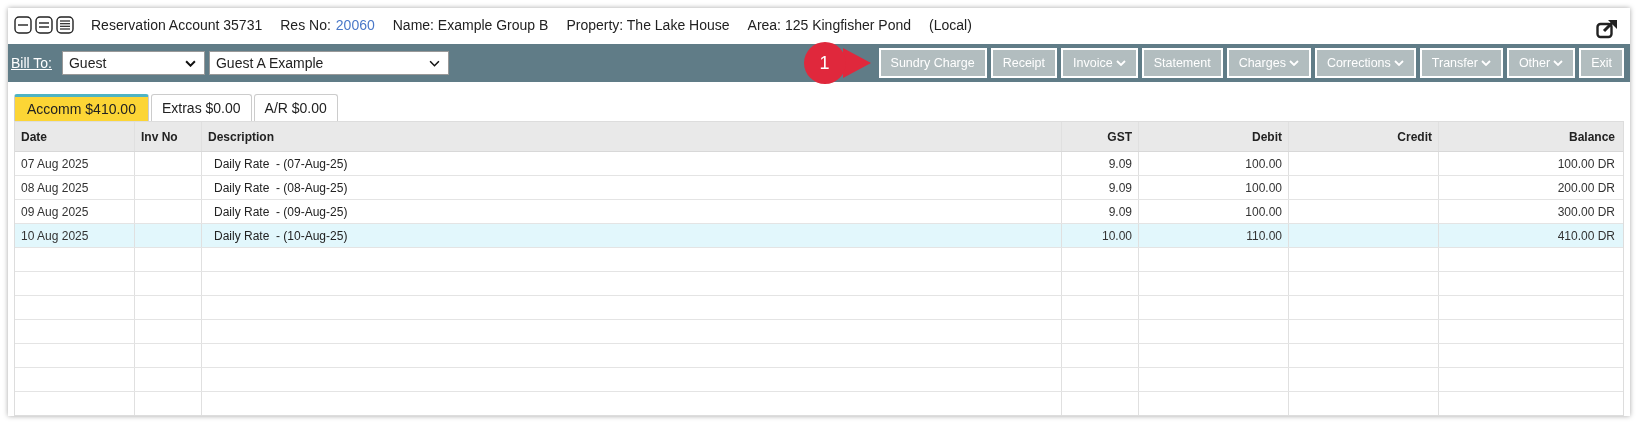 Image resolution: width=1642 pixels, height=424 pixels. I want to click on table-cell: 110.00, so click(1264, 235).